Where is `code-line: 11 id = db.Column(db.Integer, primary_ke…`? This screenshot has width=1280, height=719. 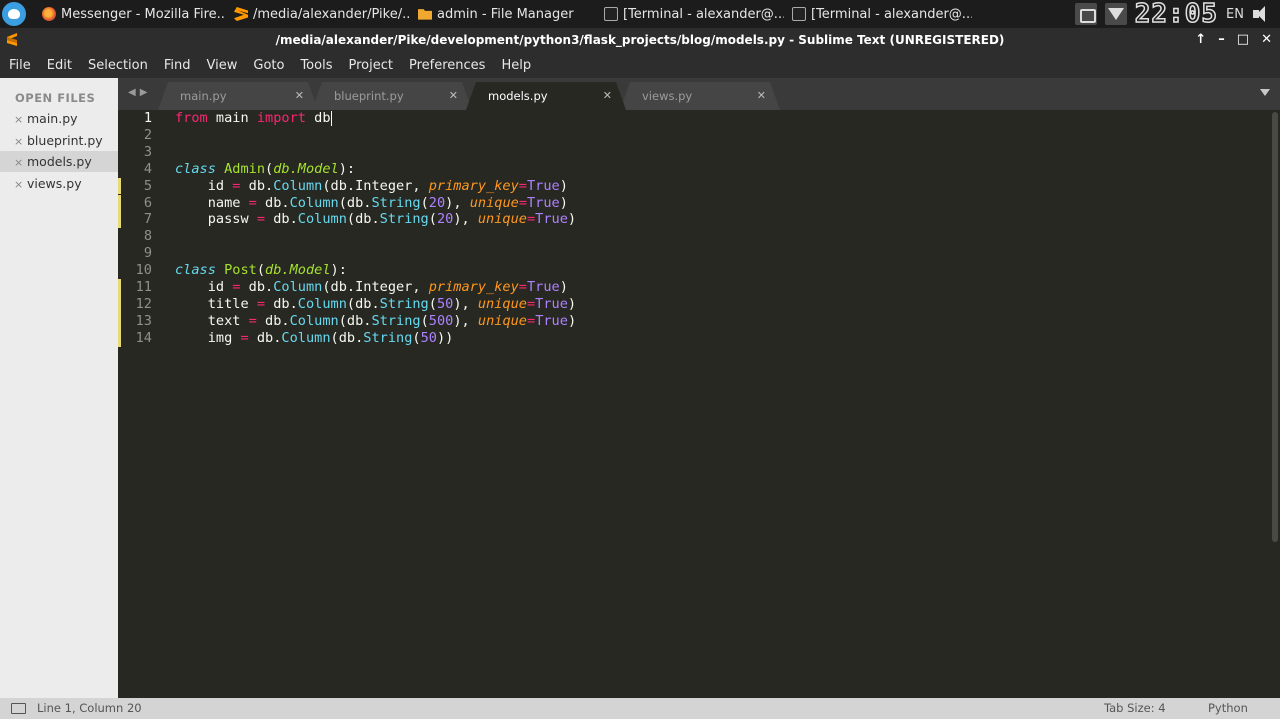
code-line: 11 id = db.Column(db.Integer, primary_ke… is located at coordinates (693, 287).